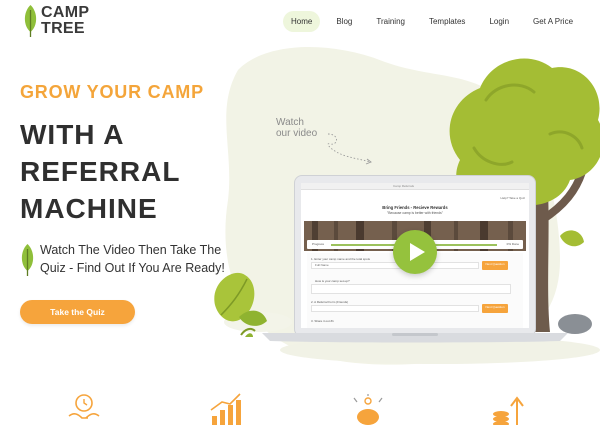 This screenshot has height=425, width=600. Describe the element at coordinates (417, 252) in the screenshot. I see `play-icon` at that location.